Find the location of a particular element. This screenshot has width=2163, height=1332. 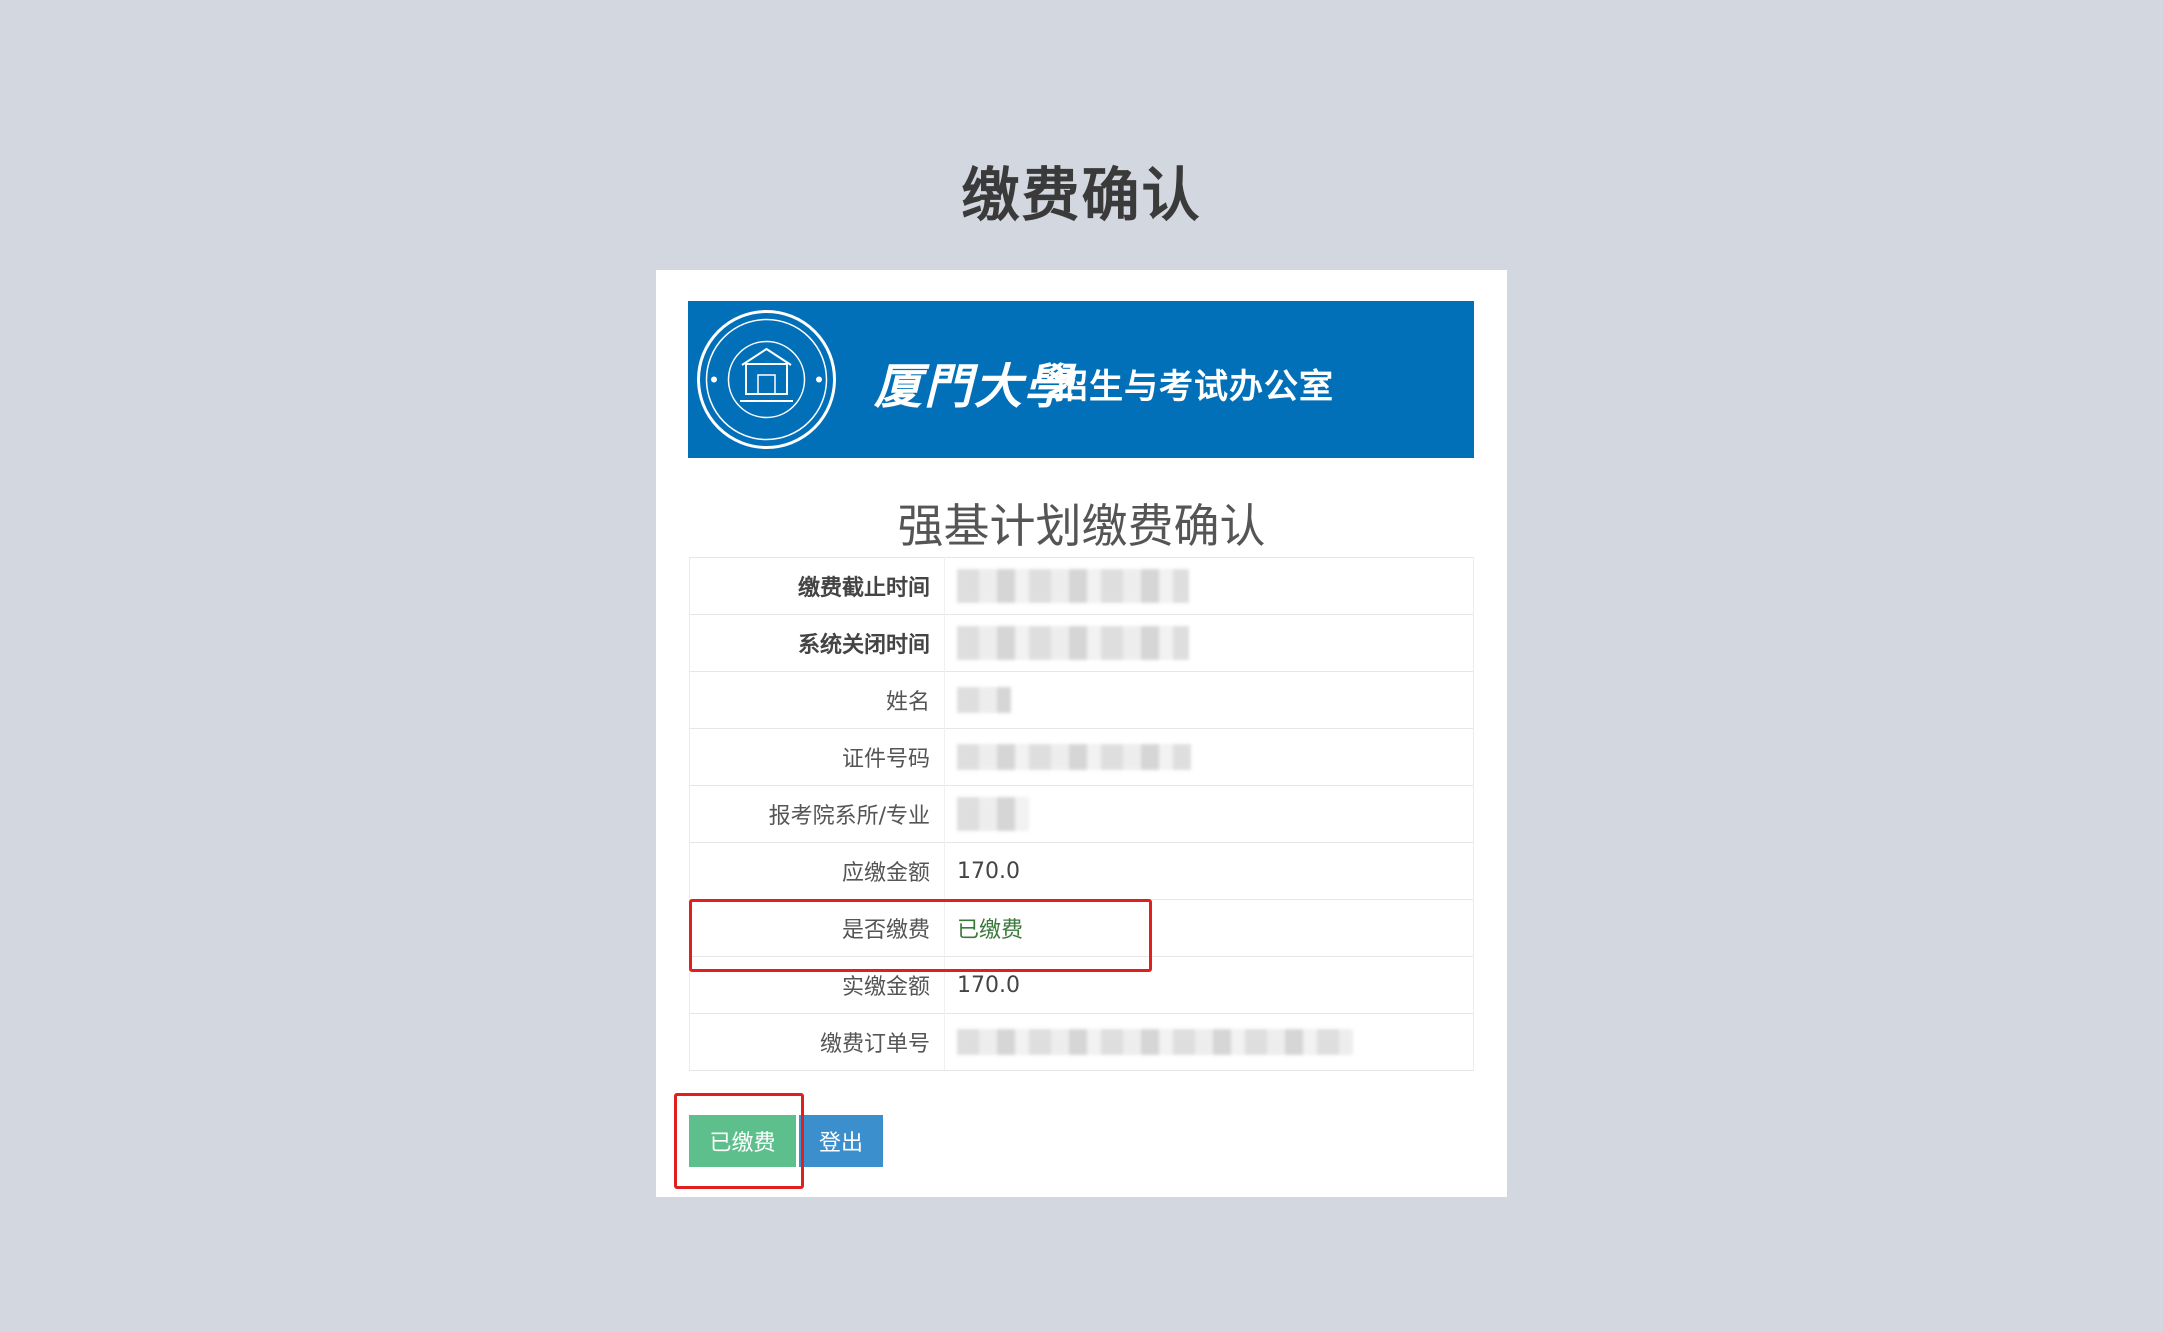

table-row: 缴费订单号 is located at coordinates (1081, 1042).